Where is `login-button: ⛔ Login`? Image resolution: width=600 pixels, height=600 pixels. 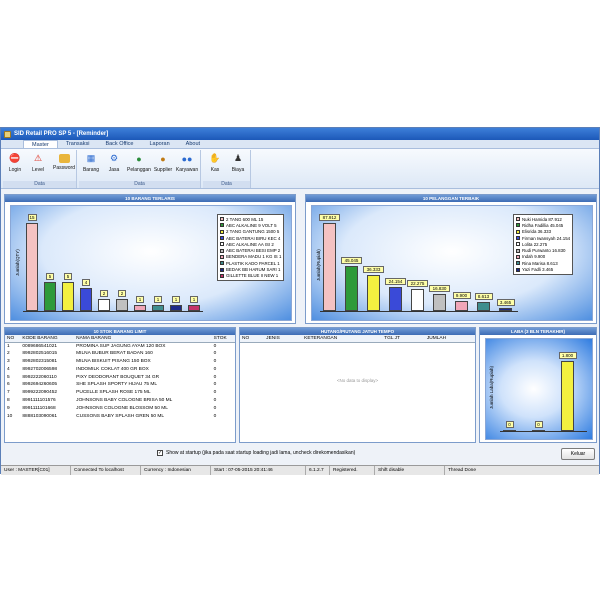 login-button: ⛔ Login is located at coordinates (15, 162).